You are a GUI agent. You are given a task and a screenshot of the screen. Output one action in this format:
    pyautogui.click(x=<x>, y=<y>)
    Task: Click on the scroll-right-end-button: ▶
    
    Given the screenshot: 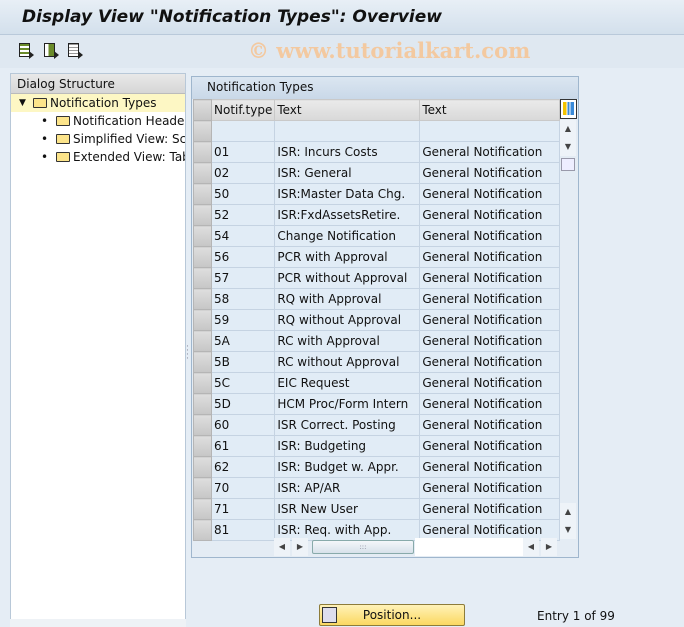 What is the action you would take?
    pyautogui.click(x=549, y=547)
    